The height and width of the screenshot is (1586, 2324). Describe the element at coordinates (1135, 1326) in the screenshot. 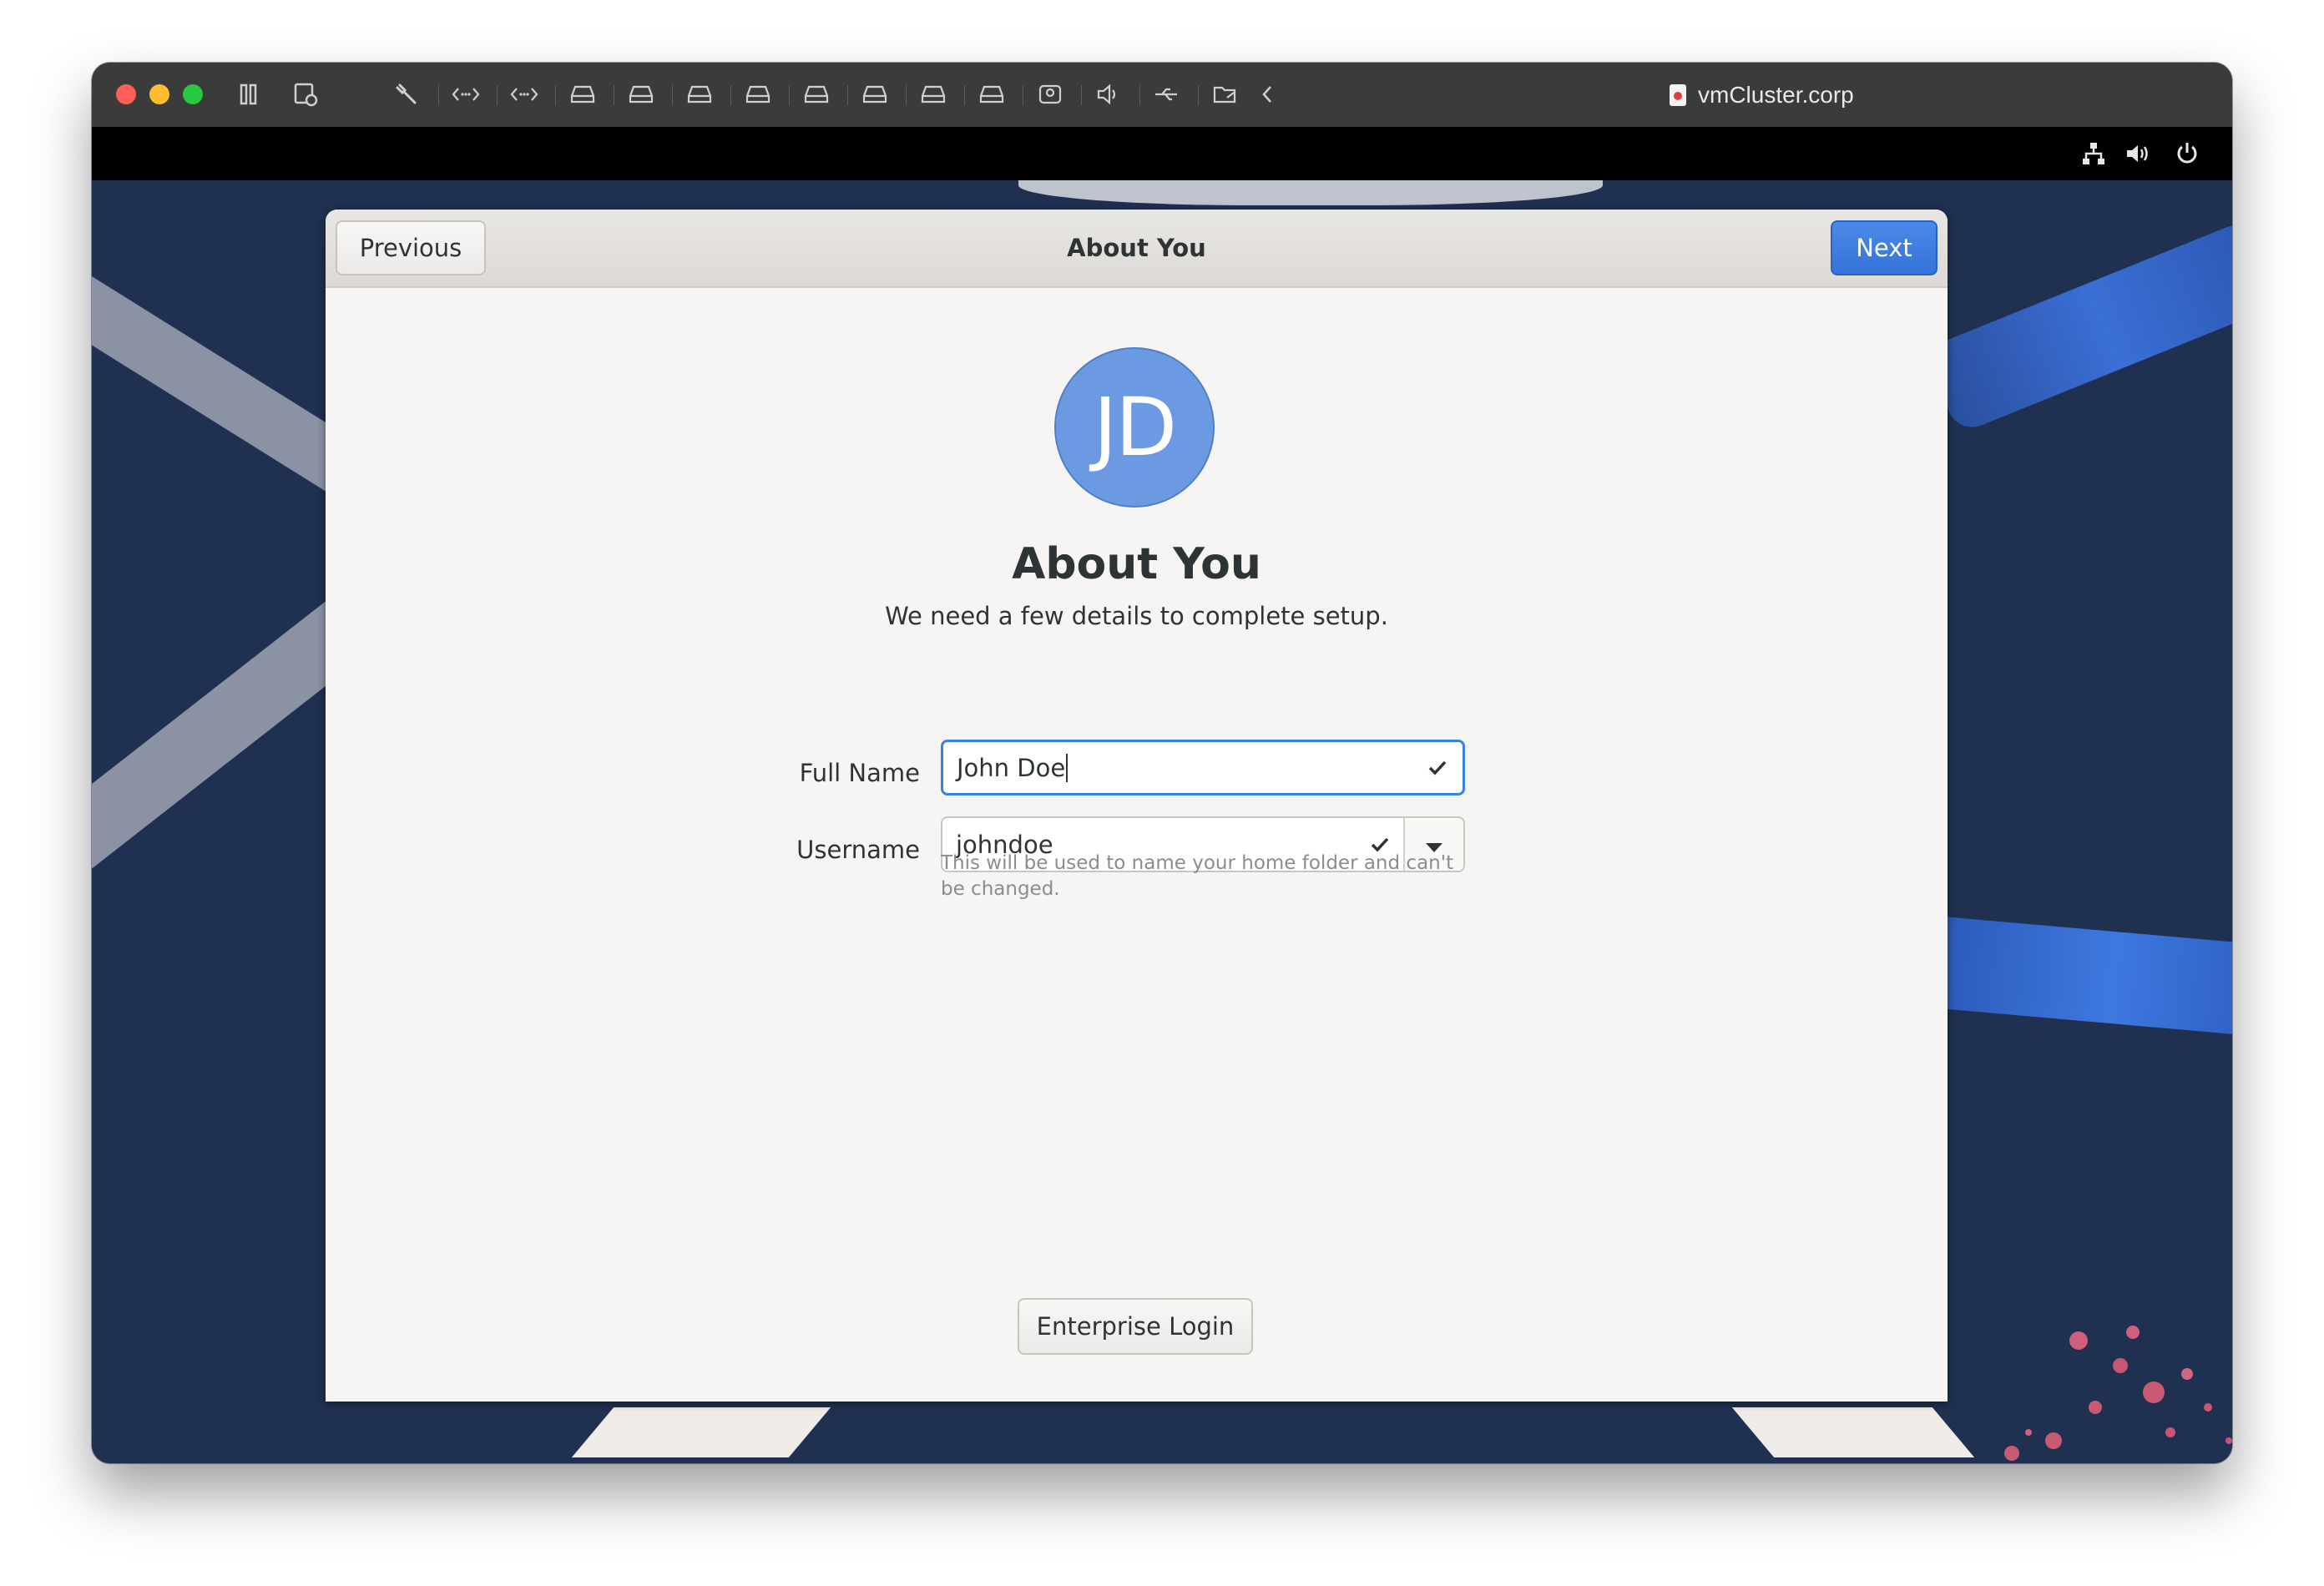

I see `enterprise-login-button: Enterprise Login` at that location.